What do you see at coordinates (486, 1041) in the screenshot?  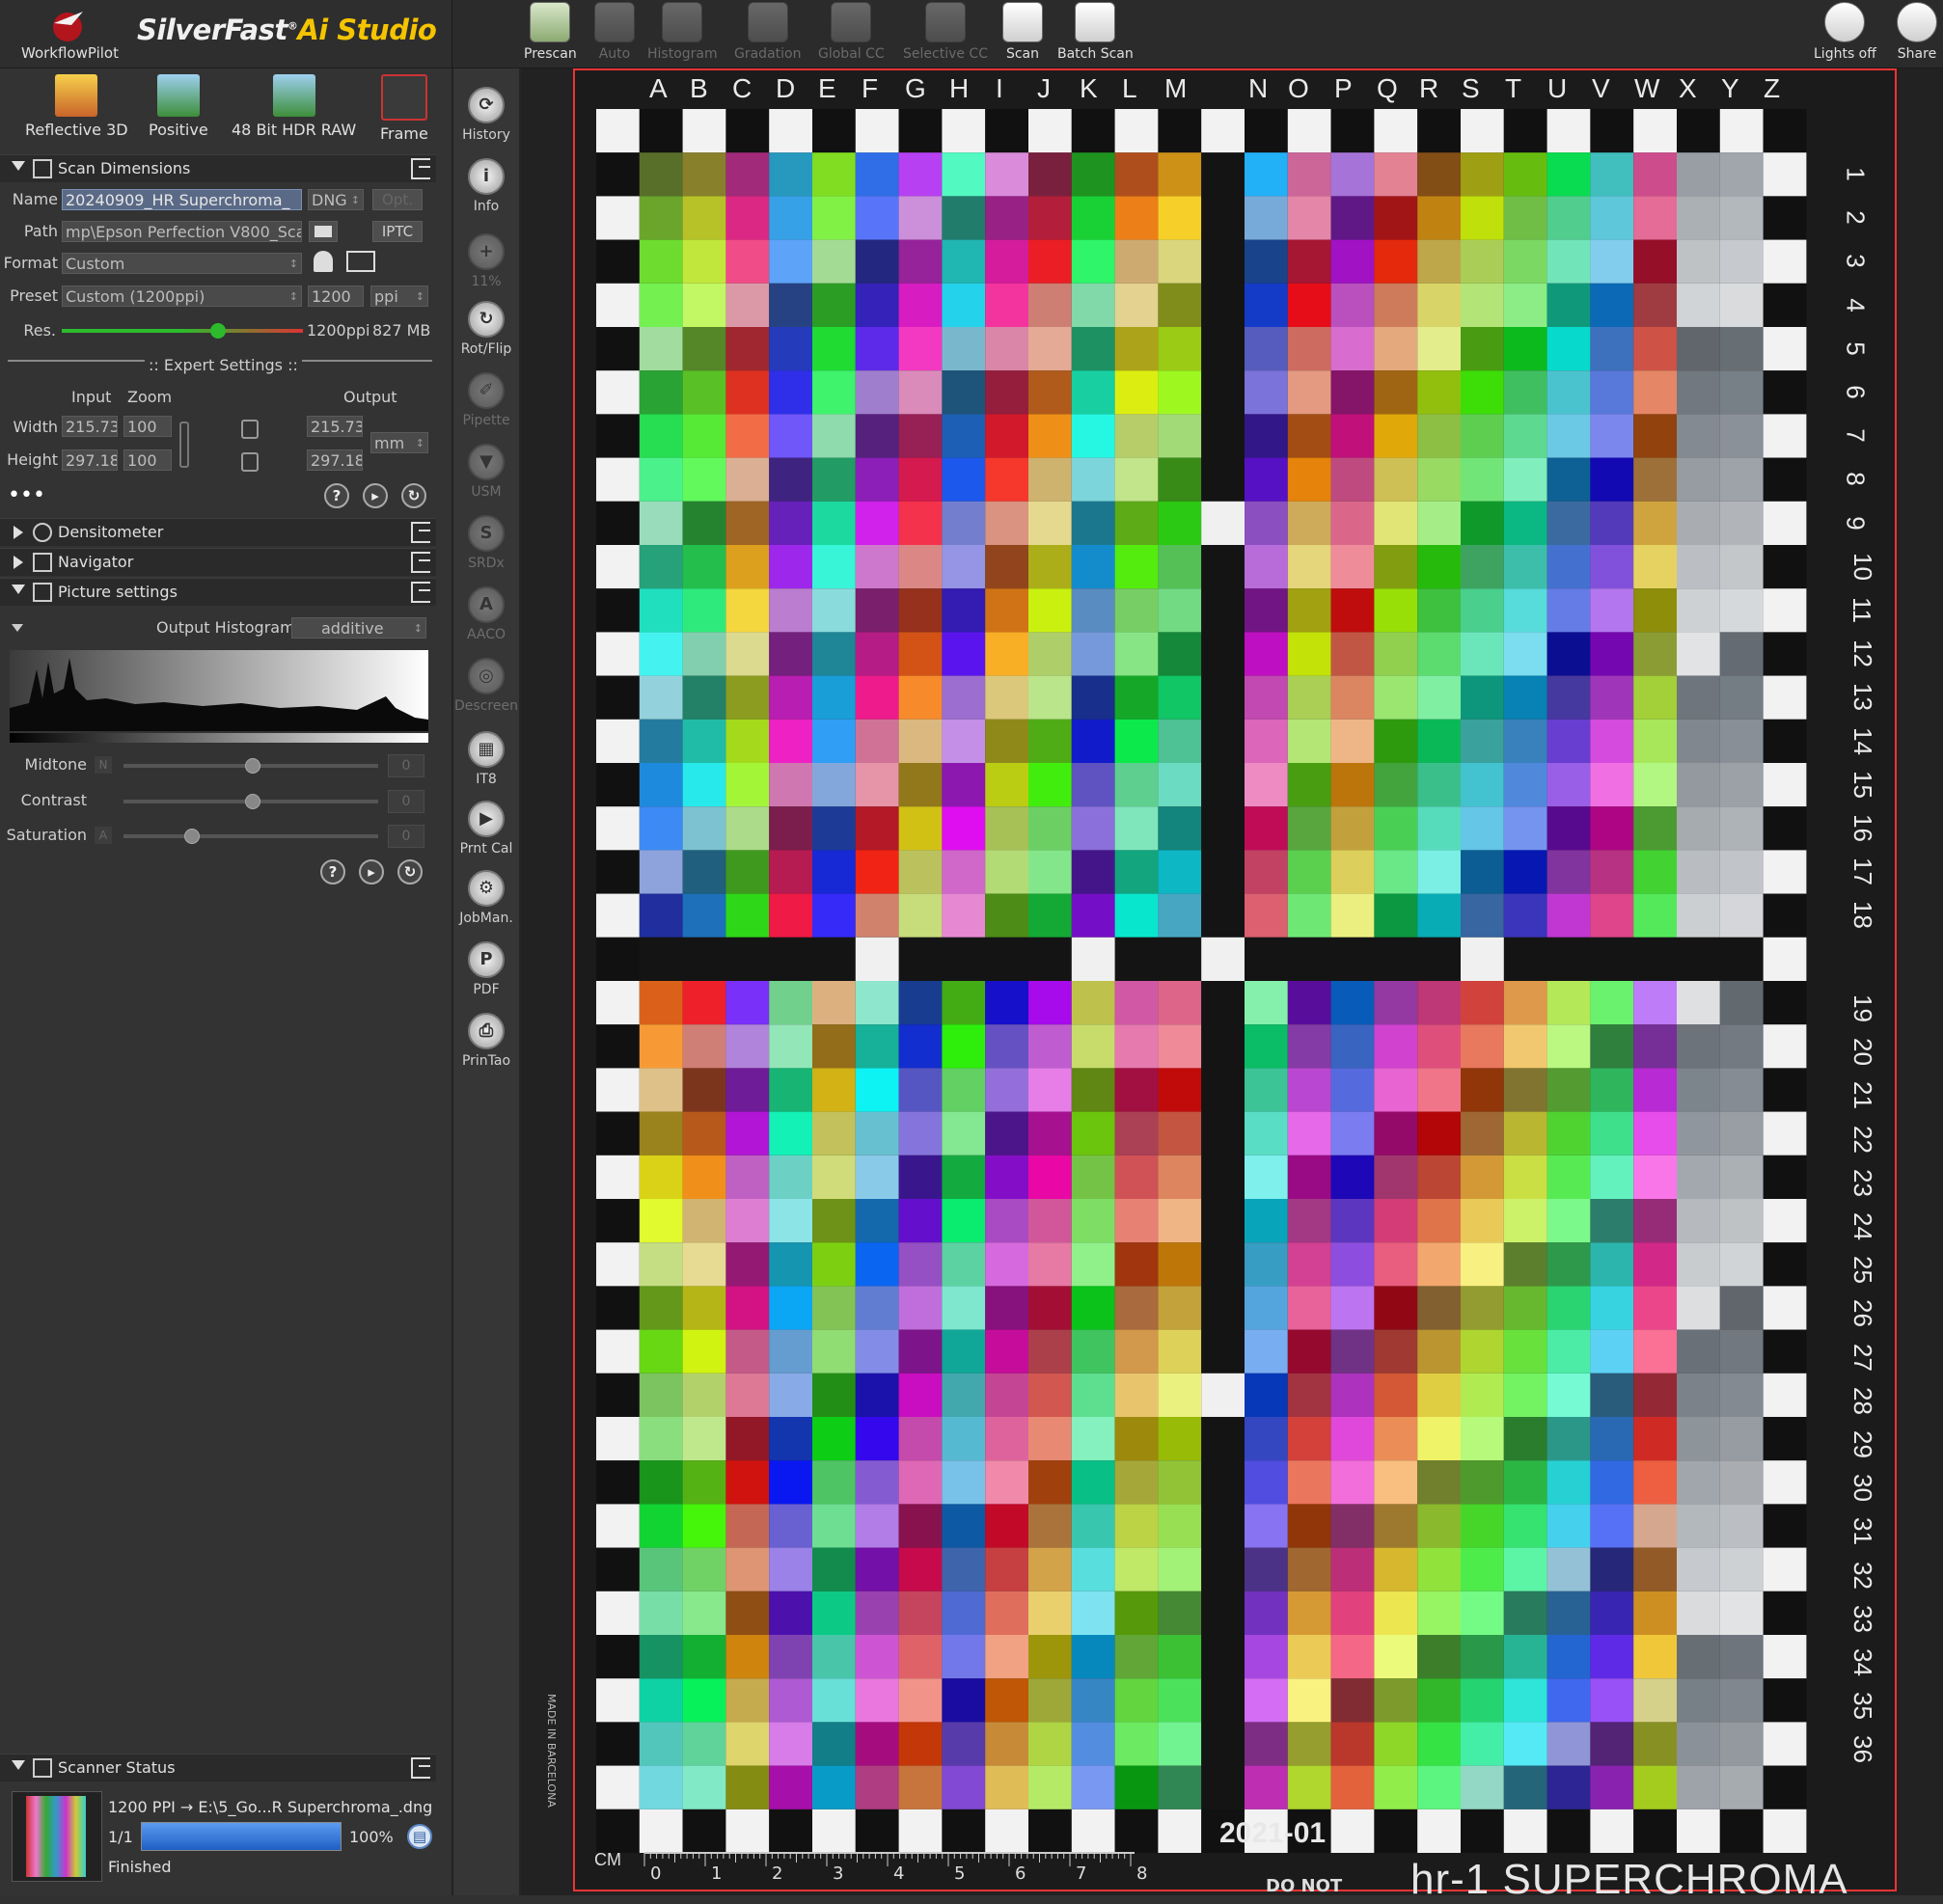 I see `printao-tool-button: ⎙ PrinTao` at bounding box center [486, 1041].